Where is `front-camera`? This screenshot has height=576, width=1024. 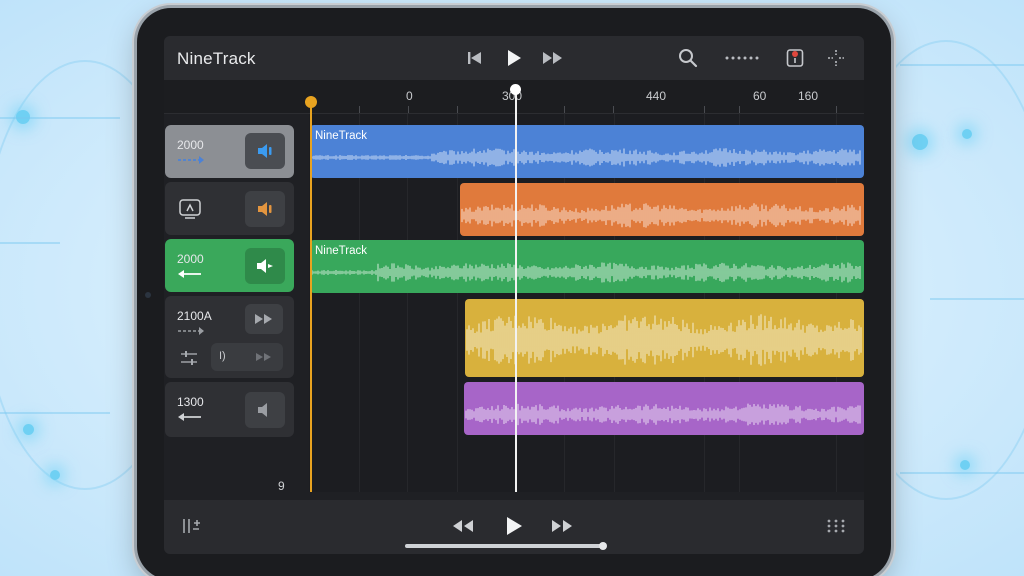
front-camera is located at coordinates (148, 295).